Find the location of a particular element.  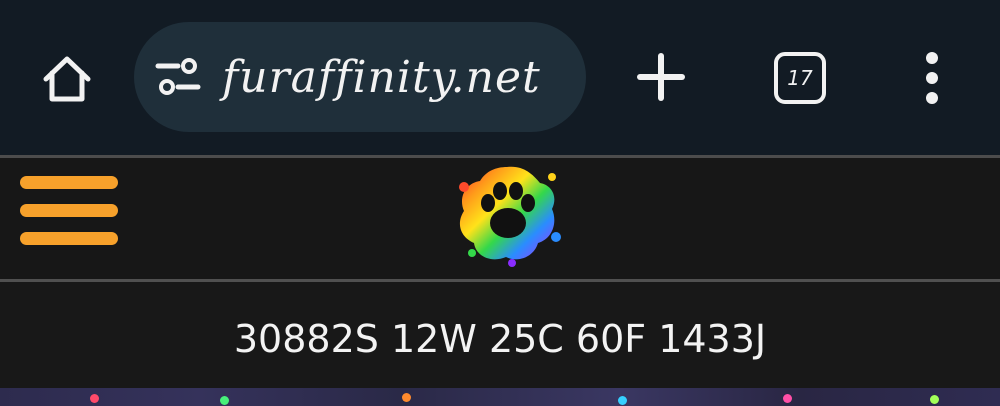

hamburger-menu-icon is located at coordinates (70, 212).